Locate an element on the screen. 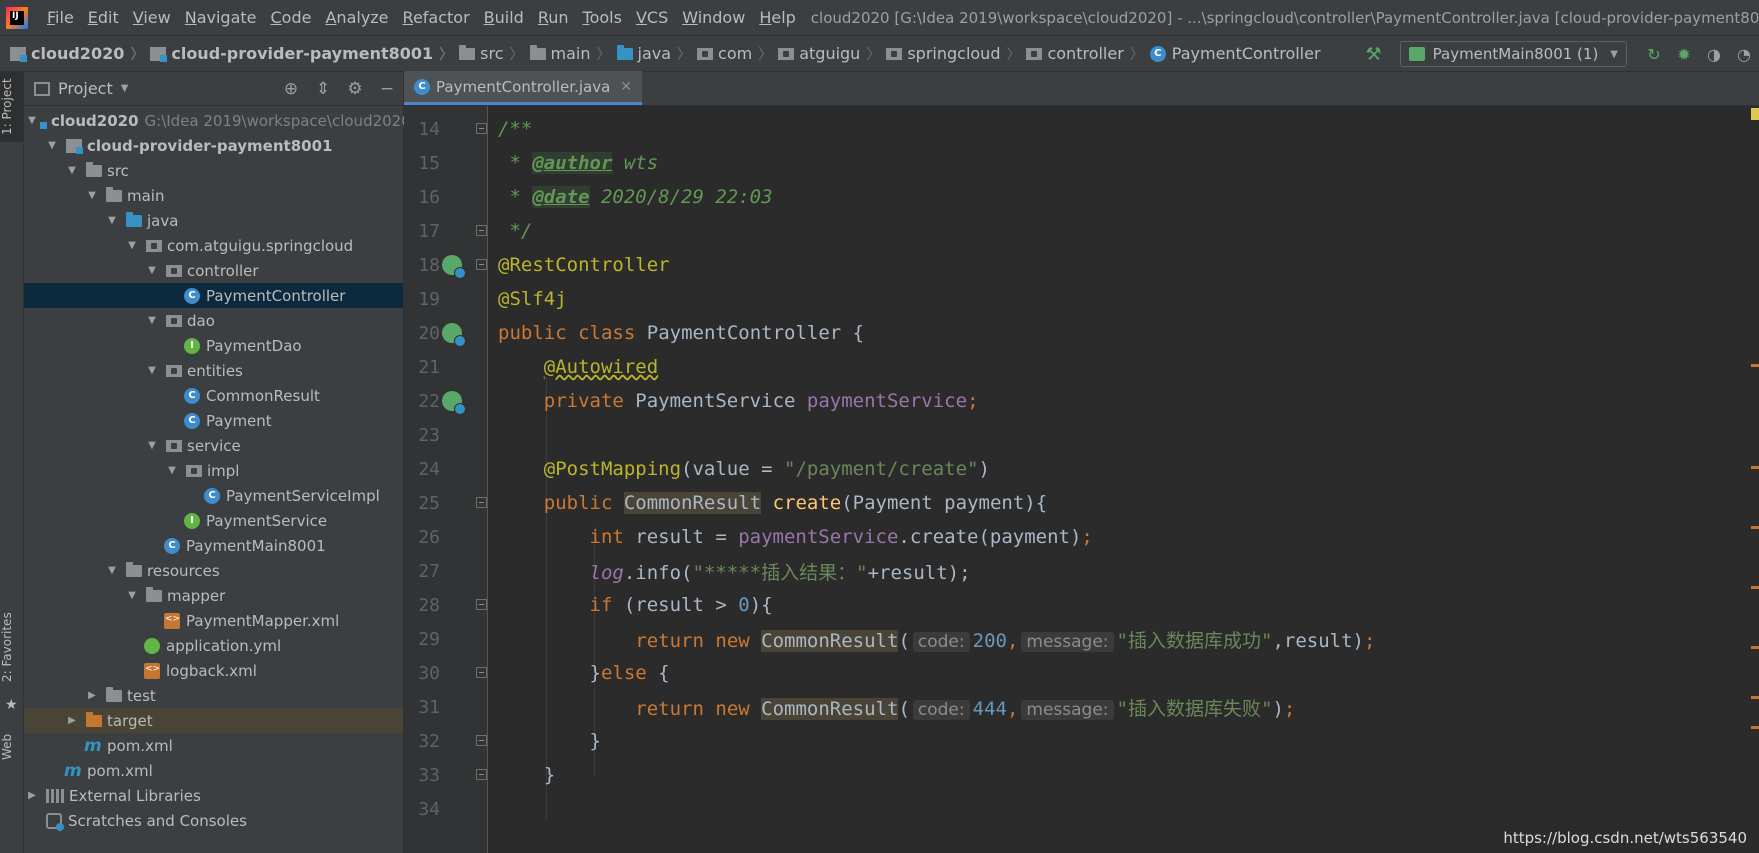  menu-file: File is located at coordinates (60, 17).